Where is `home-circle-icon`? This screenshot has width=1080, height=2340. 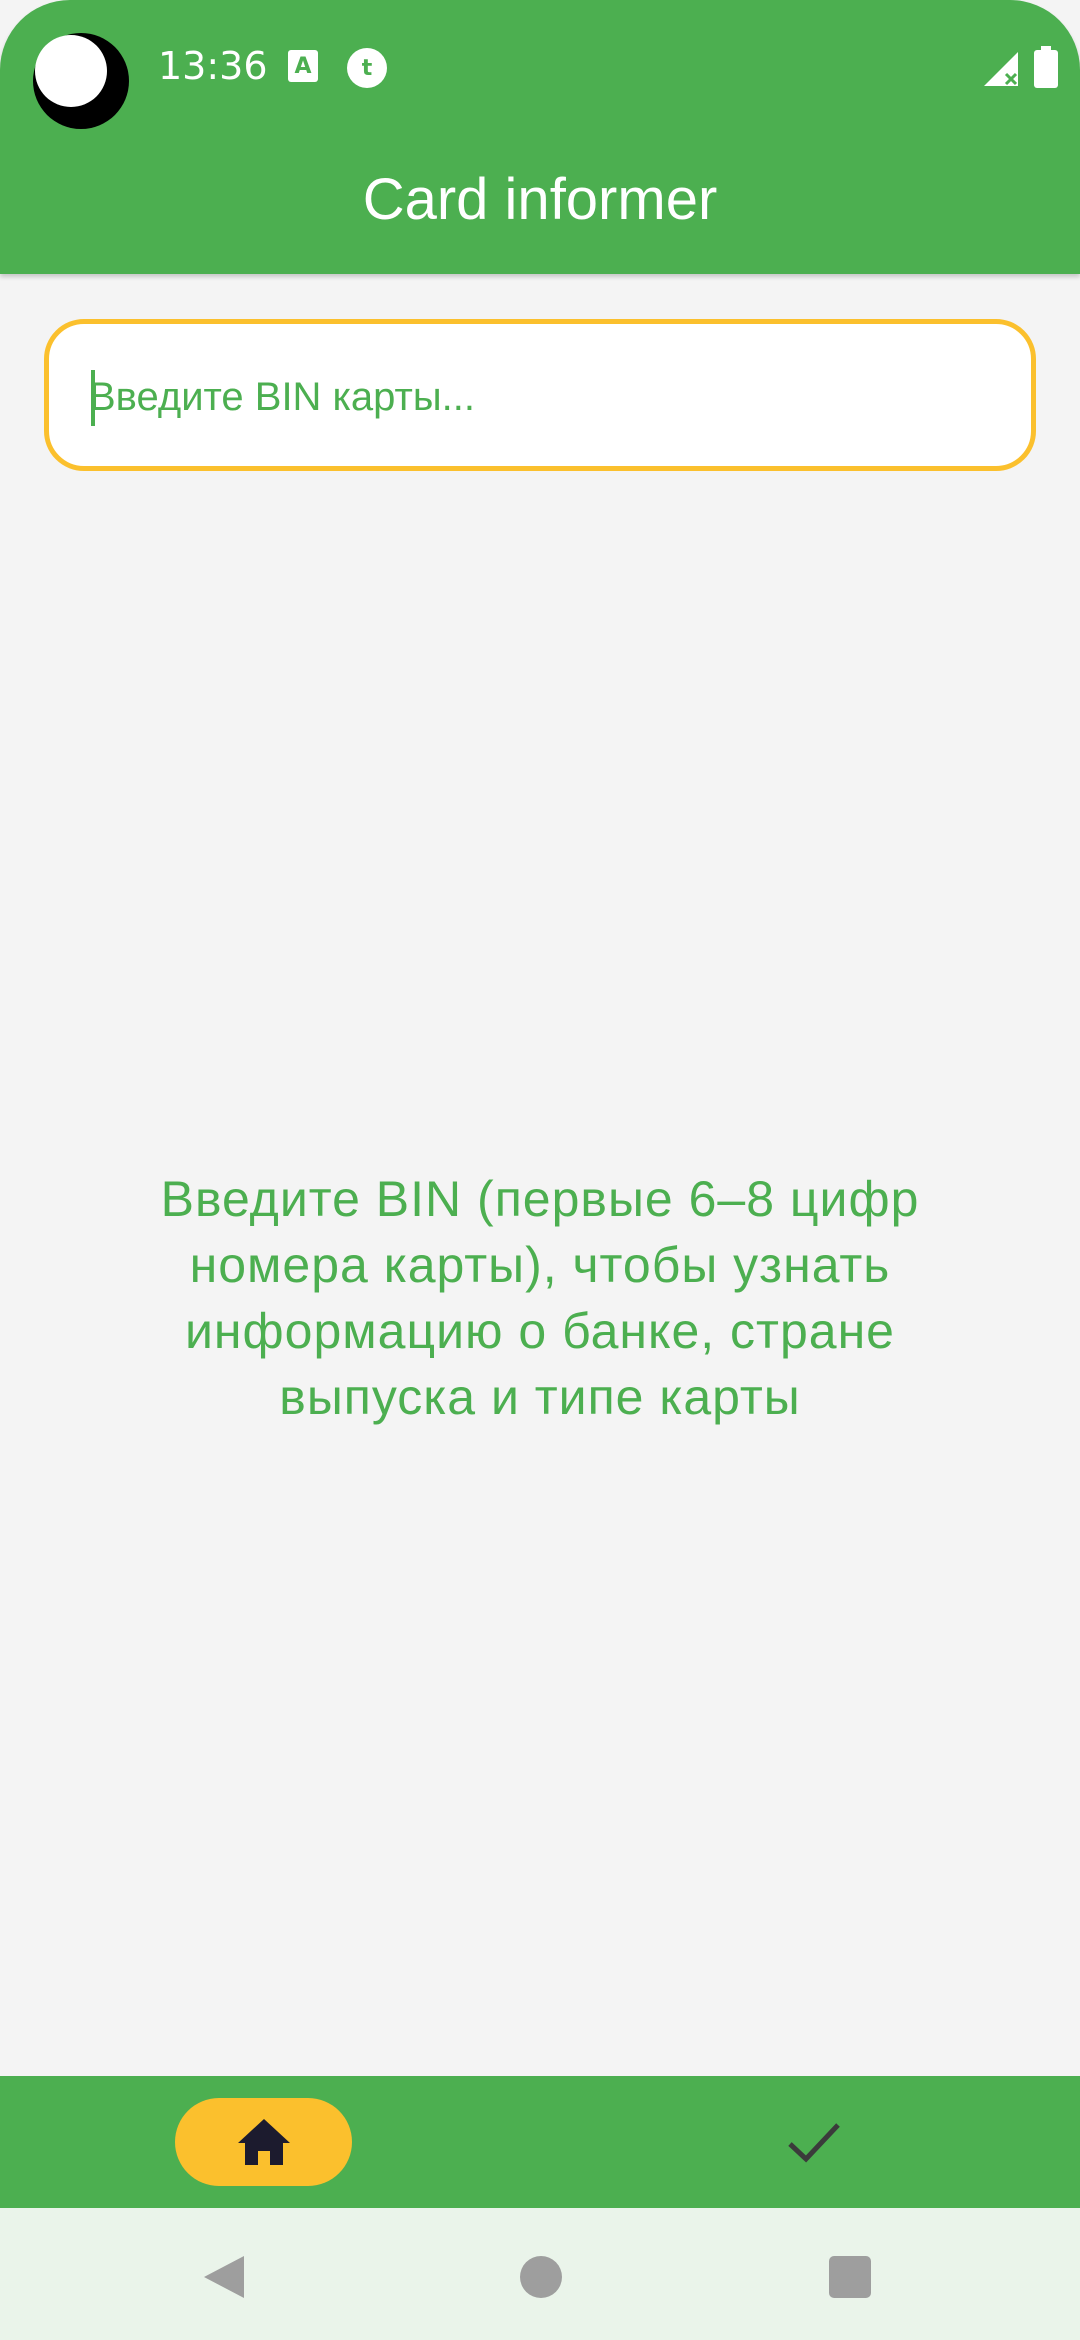 home-circle-icon is located at coordinates (541, 2277).